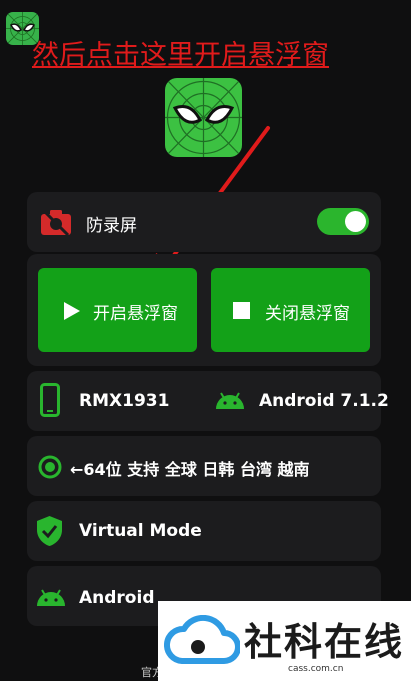 This screenshot has height=681, width=411. I want to click on stop-float-window-button: 关闭悬浮窗, so click(290, 310).